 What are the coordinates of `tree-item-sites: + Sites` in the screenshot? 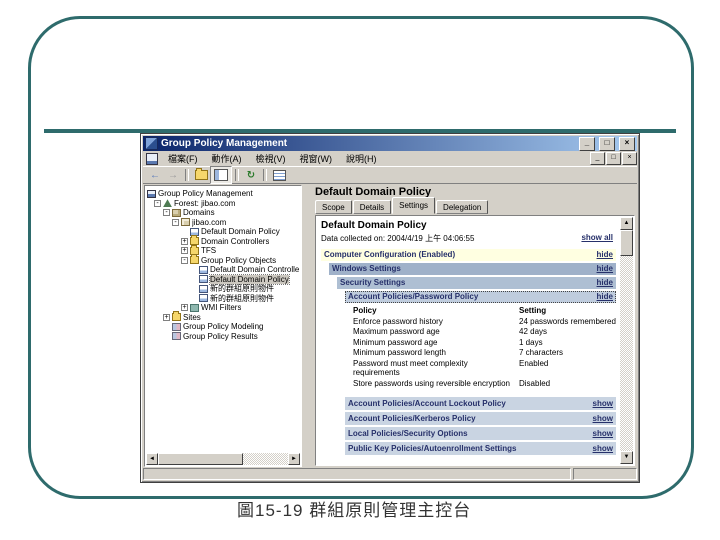 It's located at (223, 317).